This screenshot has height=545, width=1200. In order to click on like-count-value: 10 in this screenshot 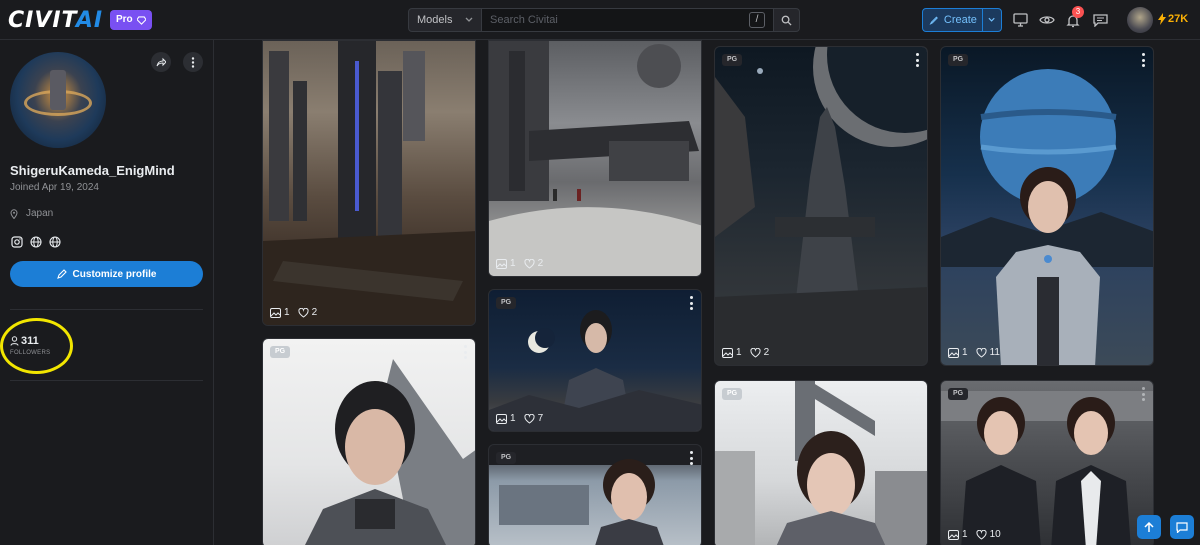, I will do `click(995, 534)`.